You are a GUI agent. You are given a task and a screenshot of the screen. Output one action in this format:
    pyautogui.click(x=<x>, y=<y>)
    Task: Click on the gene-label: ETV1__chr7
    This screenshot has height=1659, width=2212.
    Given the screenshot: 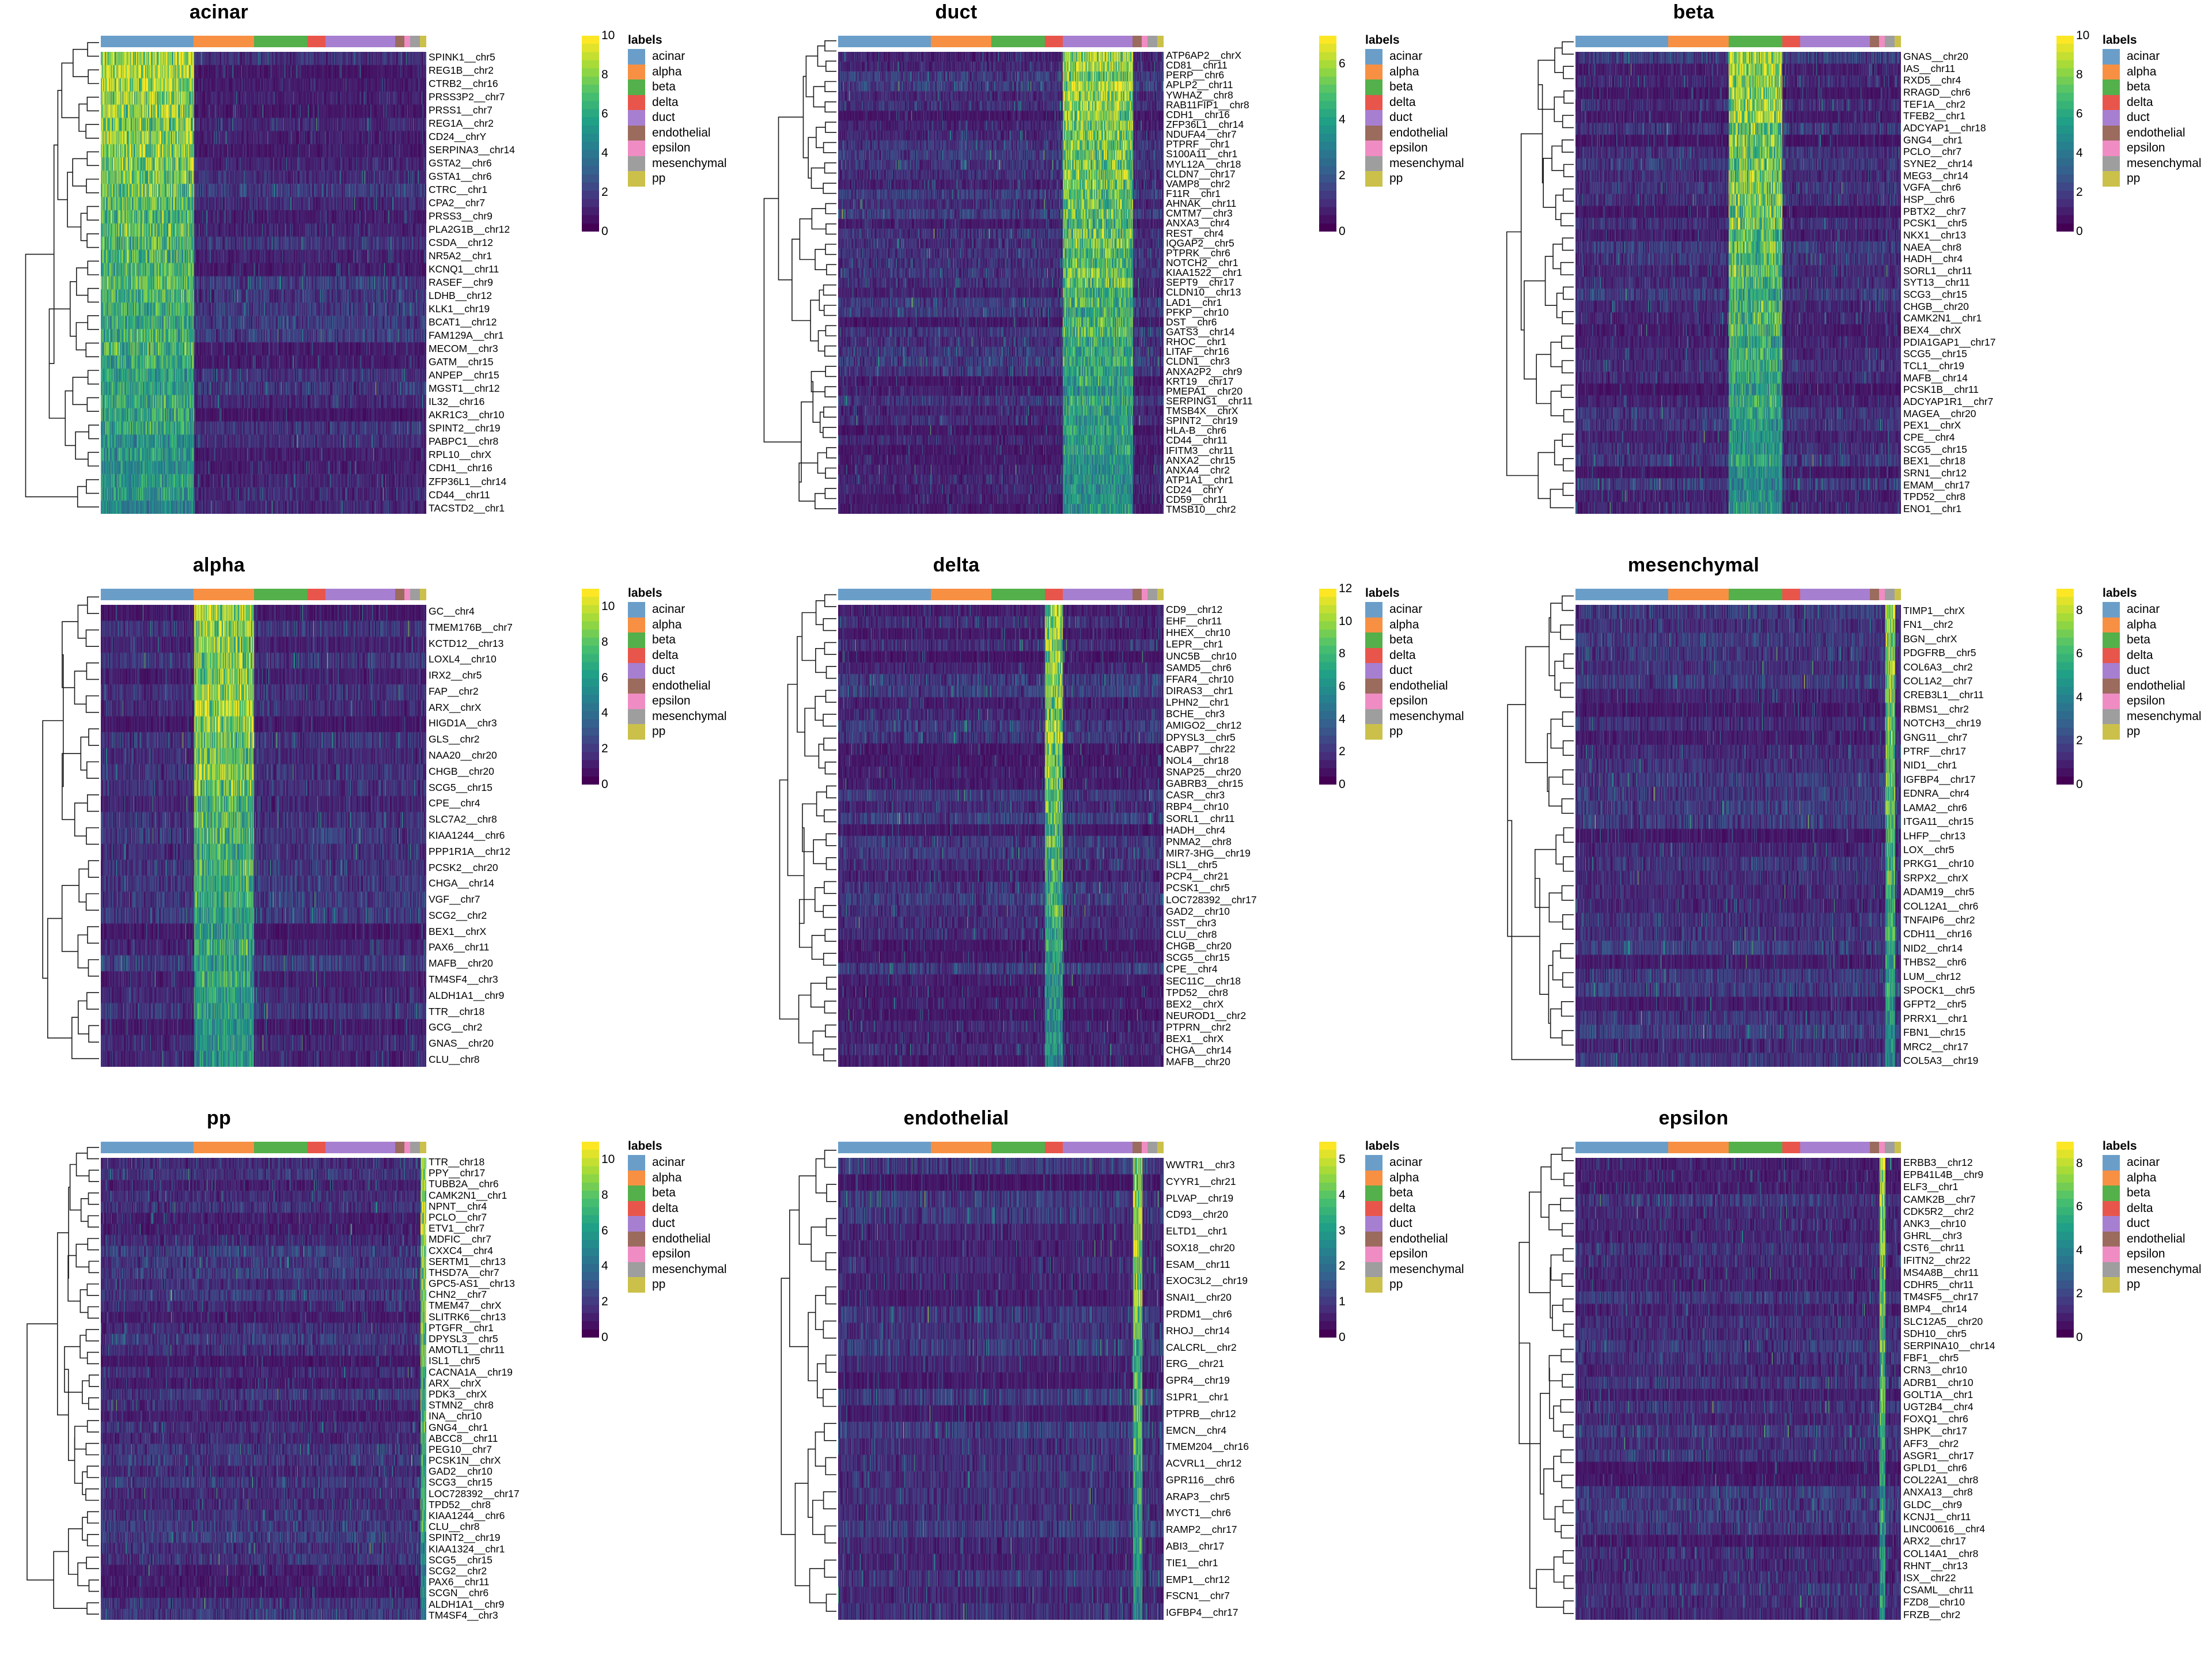 What is the action you would take?
    pyautogui.click(x=457, y=1228)
    